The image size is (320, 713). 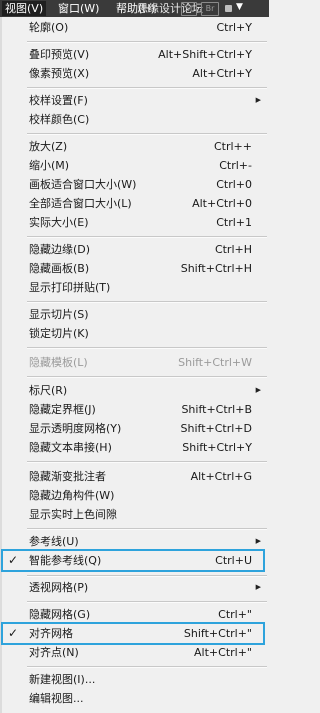 I want to click on menu-item-label: 校样颜色(C), so click(x=59, y=119).